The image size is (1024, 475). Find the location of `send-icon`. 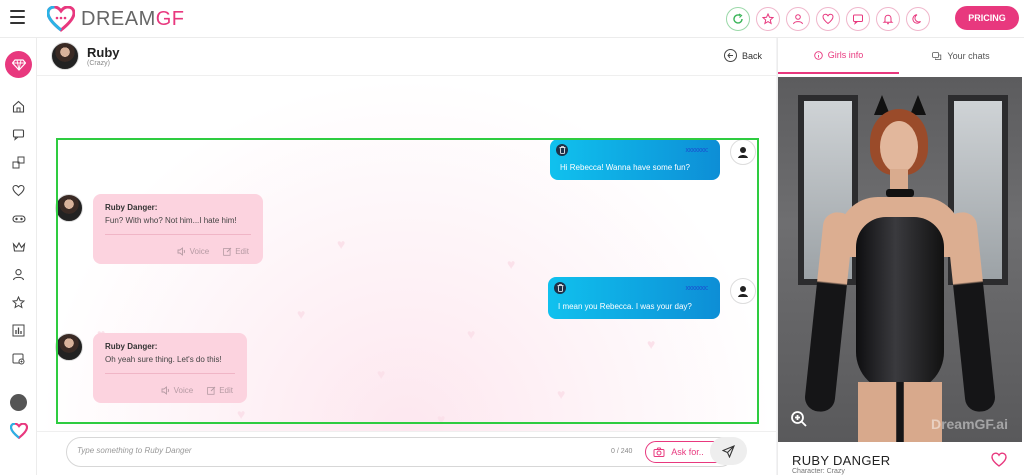

send-icon is located at coordinates (728, 451).